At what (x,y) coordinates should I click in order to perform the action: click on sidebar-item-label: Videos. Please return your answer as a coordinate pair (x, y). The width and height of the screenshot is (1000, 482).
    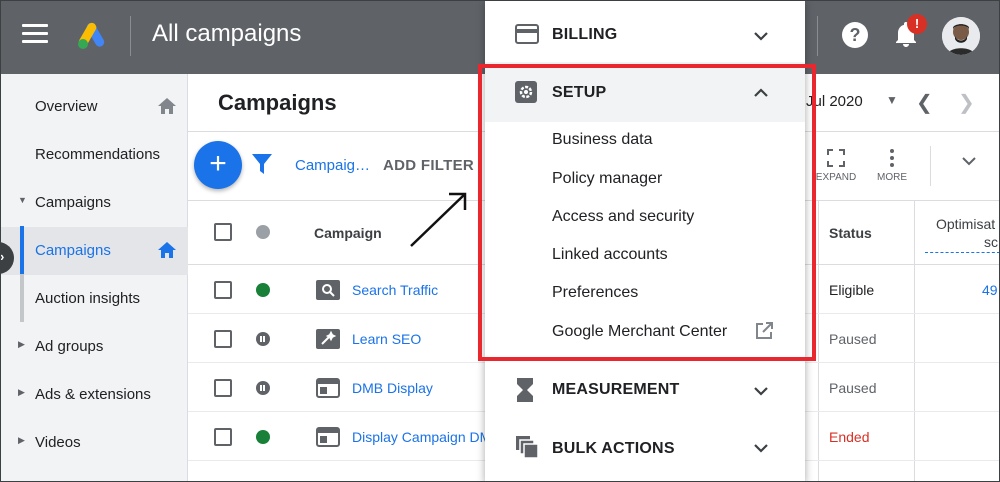
    Looking at the image, I should click on (58, 442).